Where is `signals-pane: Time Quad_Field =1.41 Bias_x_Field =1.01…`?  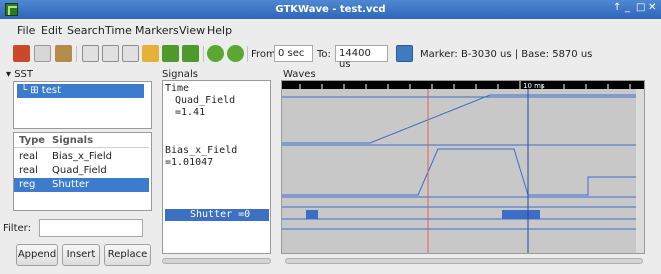
signals-pane: Time Quad_Field =1.41 Bias_x_Field =1.01… is located at coordinates (216, 167).